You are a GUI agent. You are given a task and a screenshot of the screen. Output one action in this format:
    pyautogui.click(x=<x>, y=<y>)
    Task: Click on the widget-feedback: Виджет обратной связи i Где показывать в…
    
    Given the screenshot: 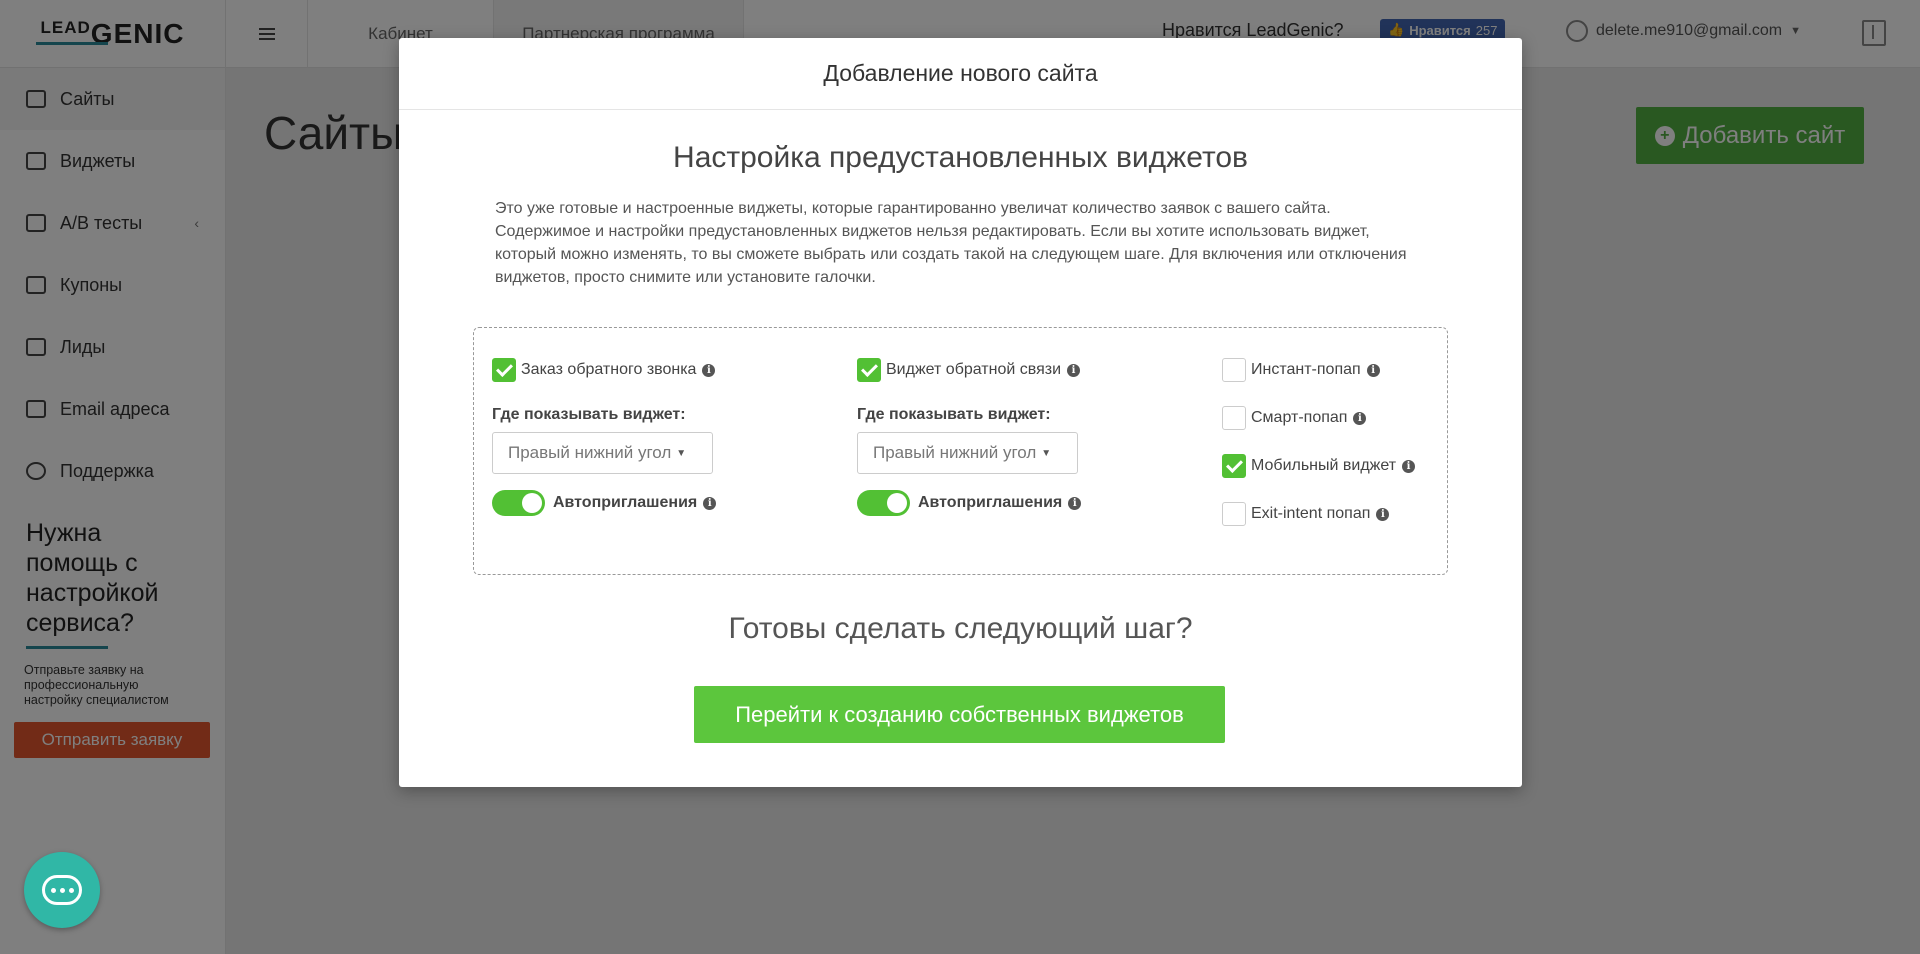 What is the action you would take?
    pyautogui.click(x=969, y=437)
    